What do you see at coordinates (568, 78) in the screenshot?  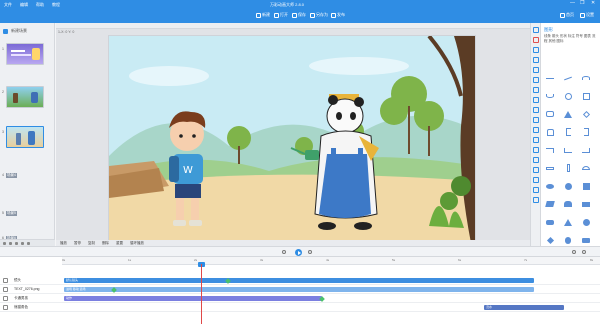 I see `arrow-shape` at bounding box center [568, 78].